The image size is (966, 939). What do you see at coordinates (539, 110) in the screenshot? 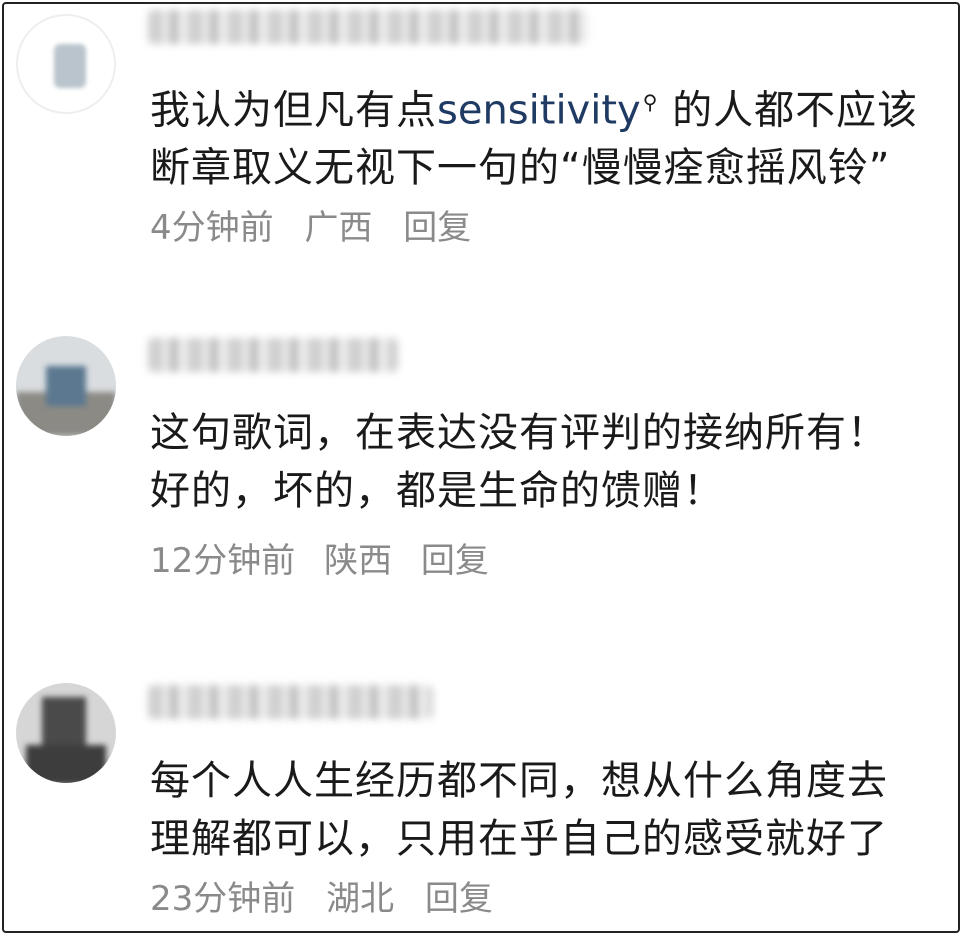
I see `keyword-link: sensitivity` at bounding box center [539, 110].